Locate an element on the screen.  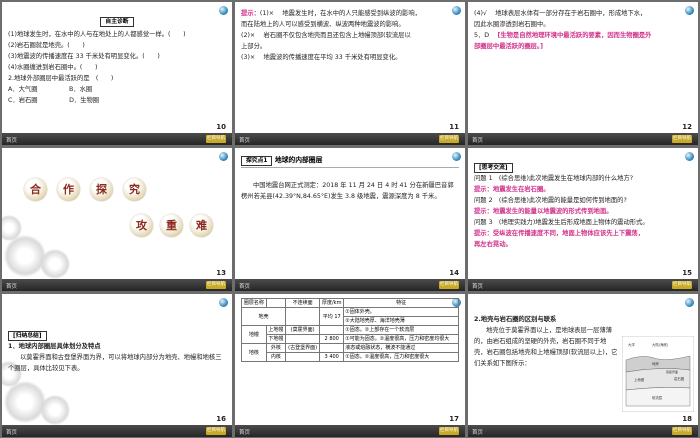
subtitle-char: 攻 is located at coordinates (141, 225).